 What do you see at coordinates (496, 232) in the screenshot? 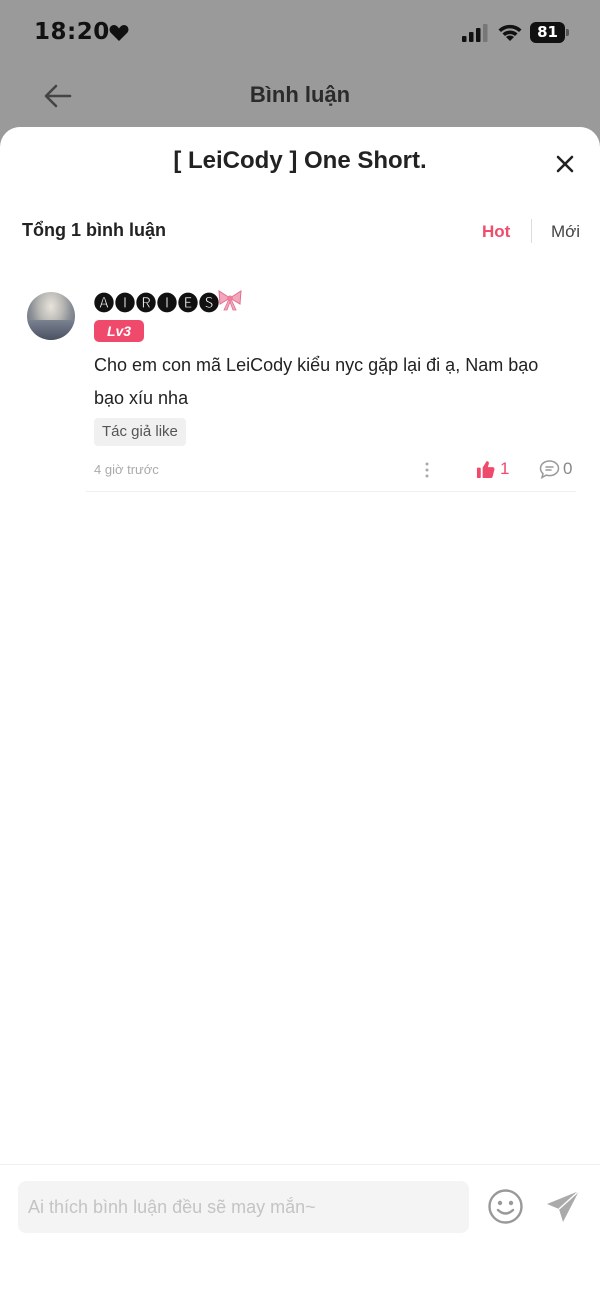
I see `sort-hot-tab: Hot` at bounding box center [496, 232].